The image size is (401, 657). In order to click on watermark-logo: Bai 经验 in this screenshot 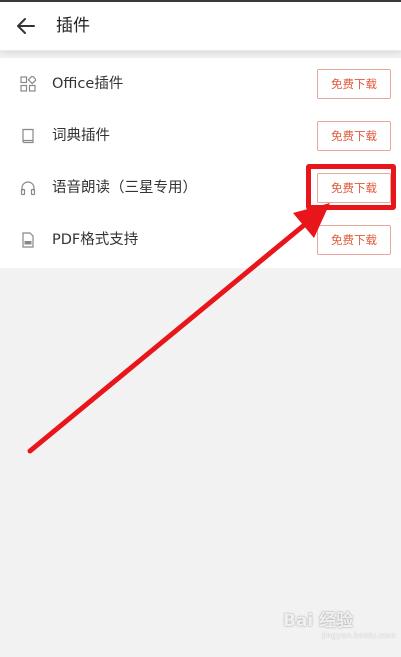, I will do `click(318, 621)`.